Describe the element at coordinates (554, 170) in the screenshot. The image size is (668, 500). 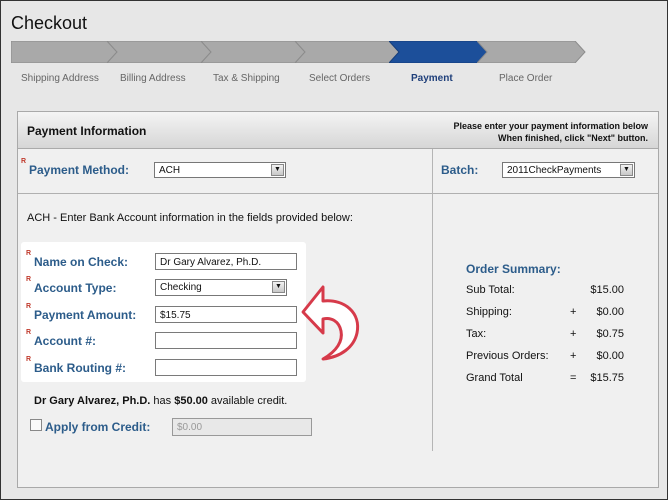
I see `batch-value: 2011CheckPayments` at that location.